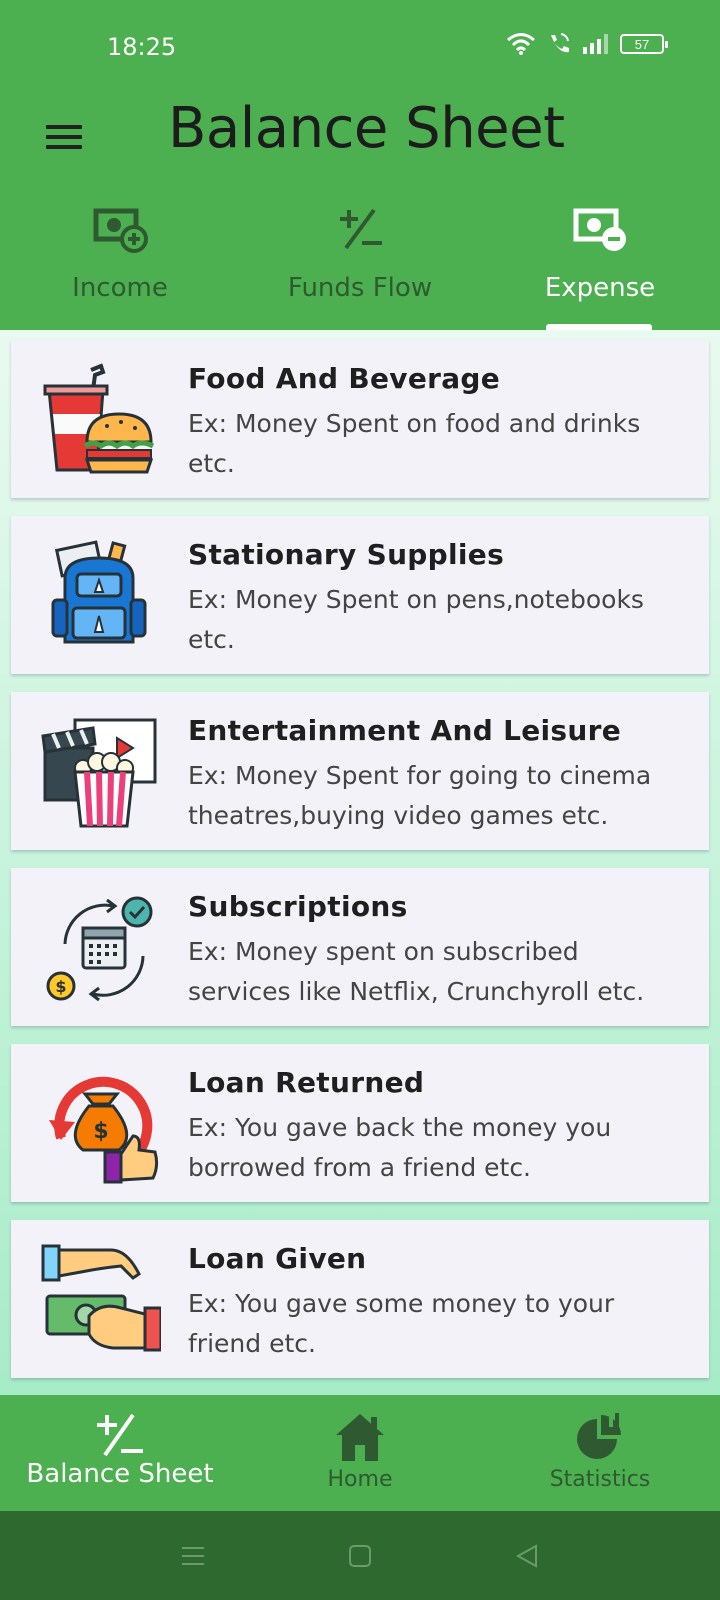 This screenshot has width=720, height=1600. Describe the element at coordinates (346, 554) in the screenshot. I see `category-title: Stationary Supplies` at that location.